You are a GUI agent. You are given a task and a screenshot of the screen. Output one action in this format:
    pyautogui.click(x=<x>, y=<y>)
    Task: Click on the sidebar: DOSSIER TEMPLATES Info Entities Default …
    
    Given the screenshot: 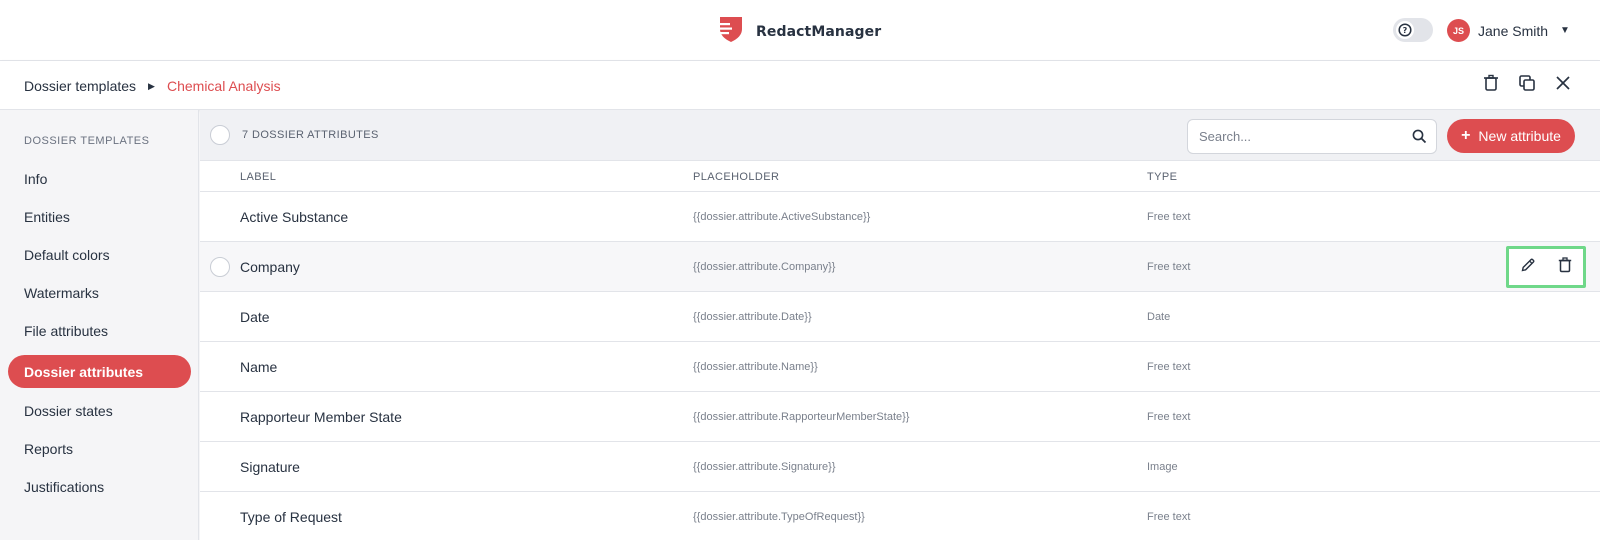 What is the action you would take?
    pyautogui.click(x=99, y=325)
    